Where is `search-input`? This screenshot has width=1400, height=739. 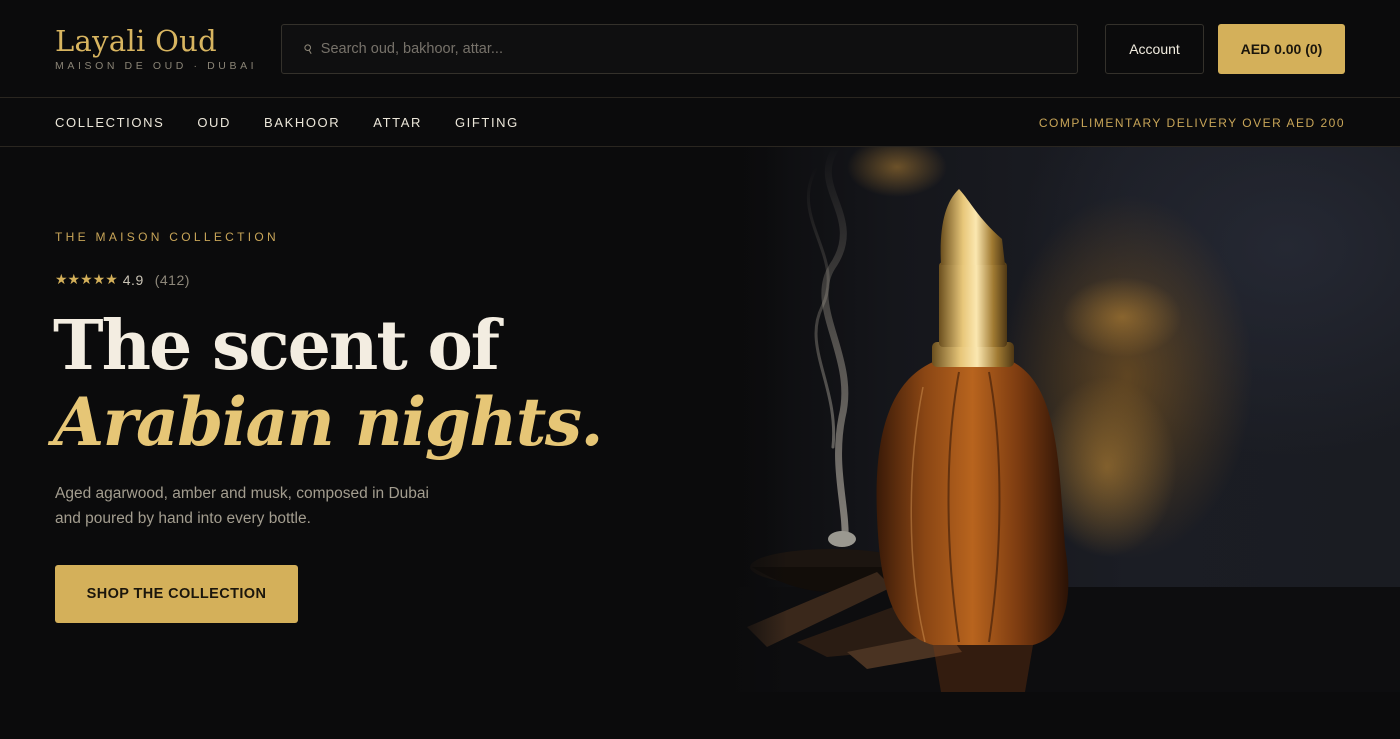
search-input is located at coordinates (670, 49).